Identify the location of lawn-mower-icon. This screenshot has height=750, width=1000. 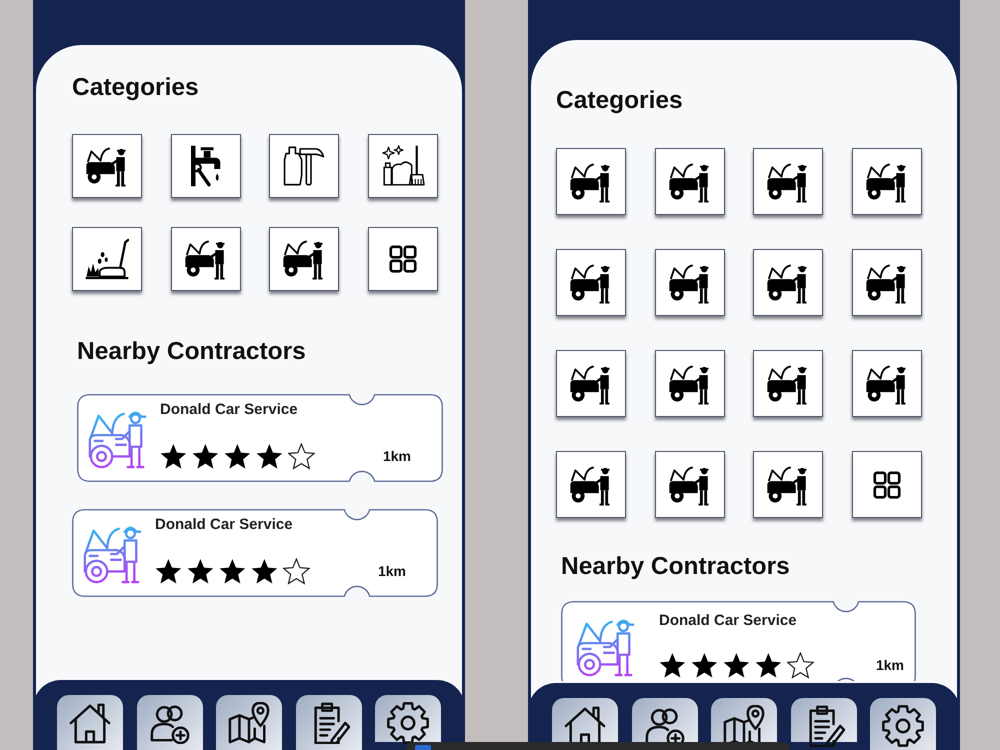
(107, 259).